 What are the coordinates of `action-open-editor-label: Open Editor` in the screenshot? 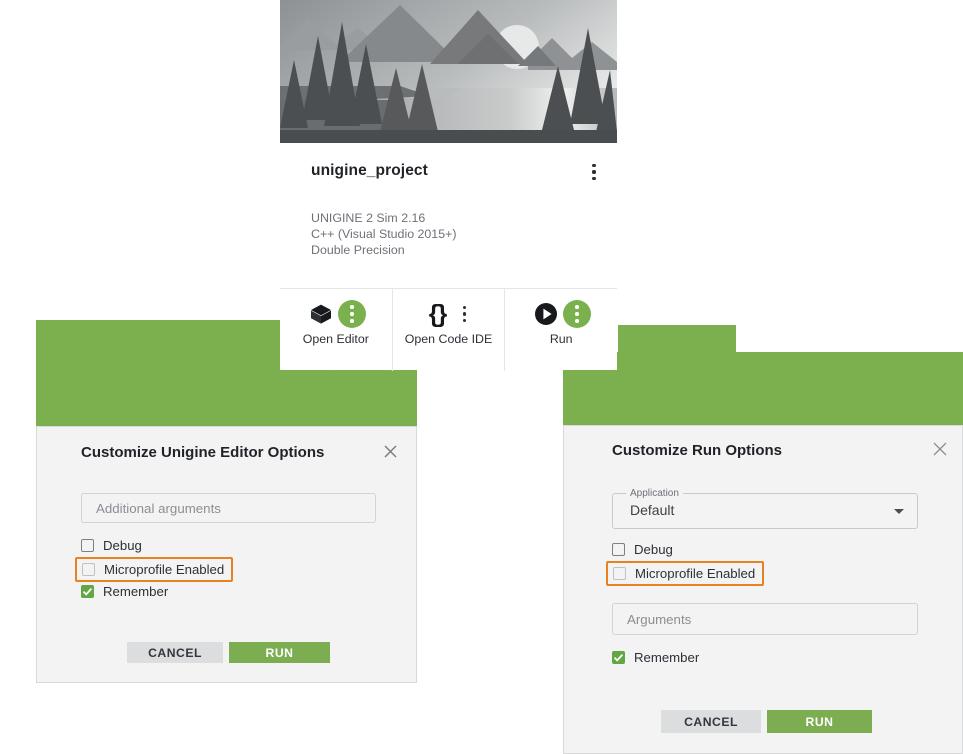 It's located at (335, 339).